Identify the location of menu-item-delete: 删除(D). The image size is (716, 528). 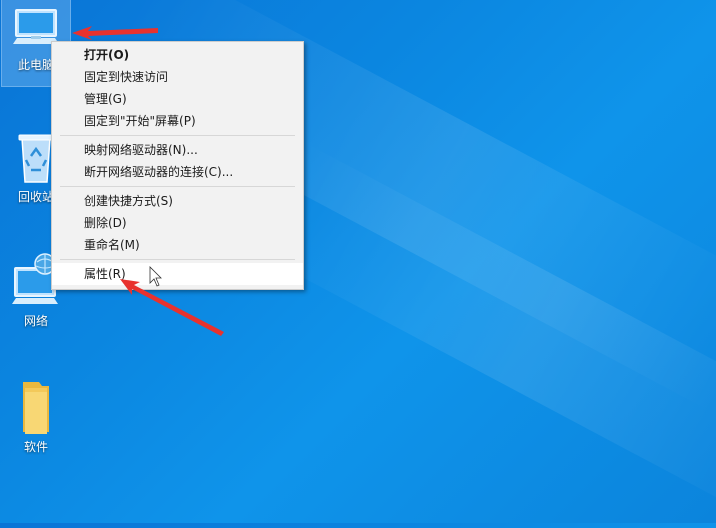
(177, 223).